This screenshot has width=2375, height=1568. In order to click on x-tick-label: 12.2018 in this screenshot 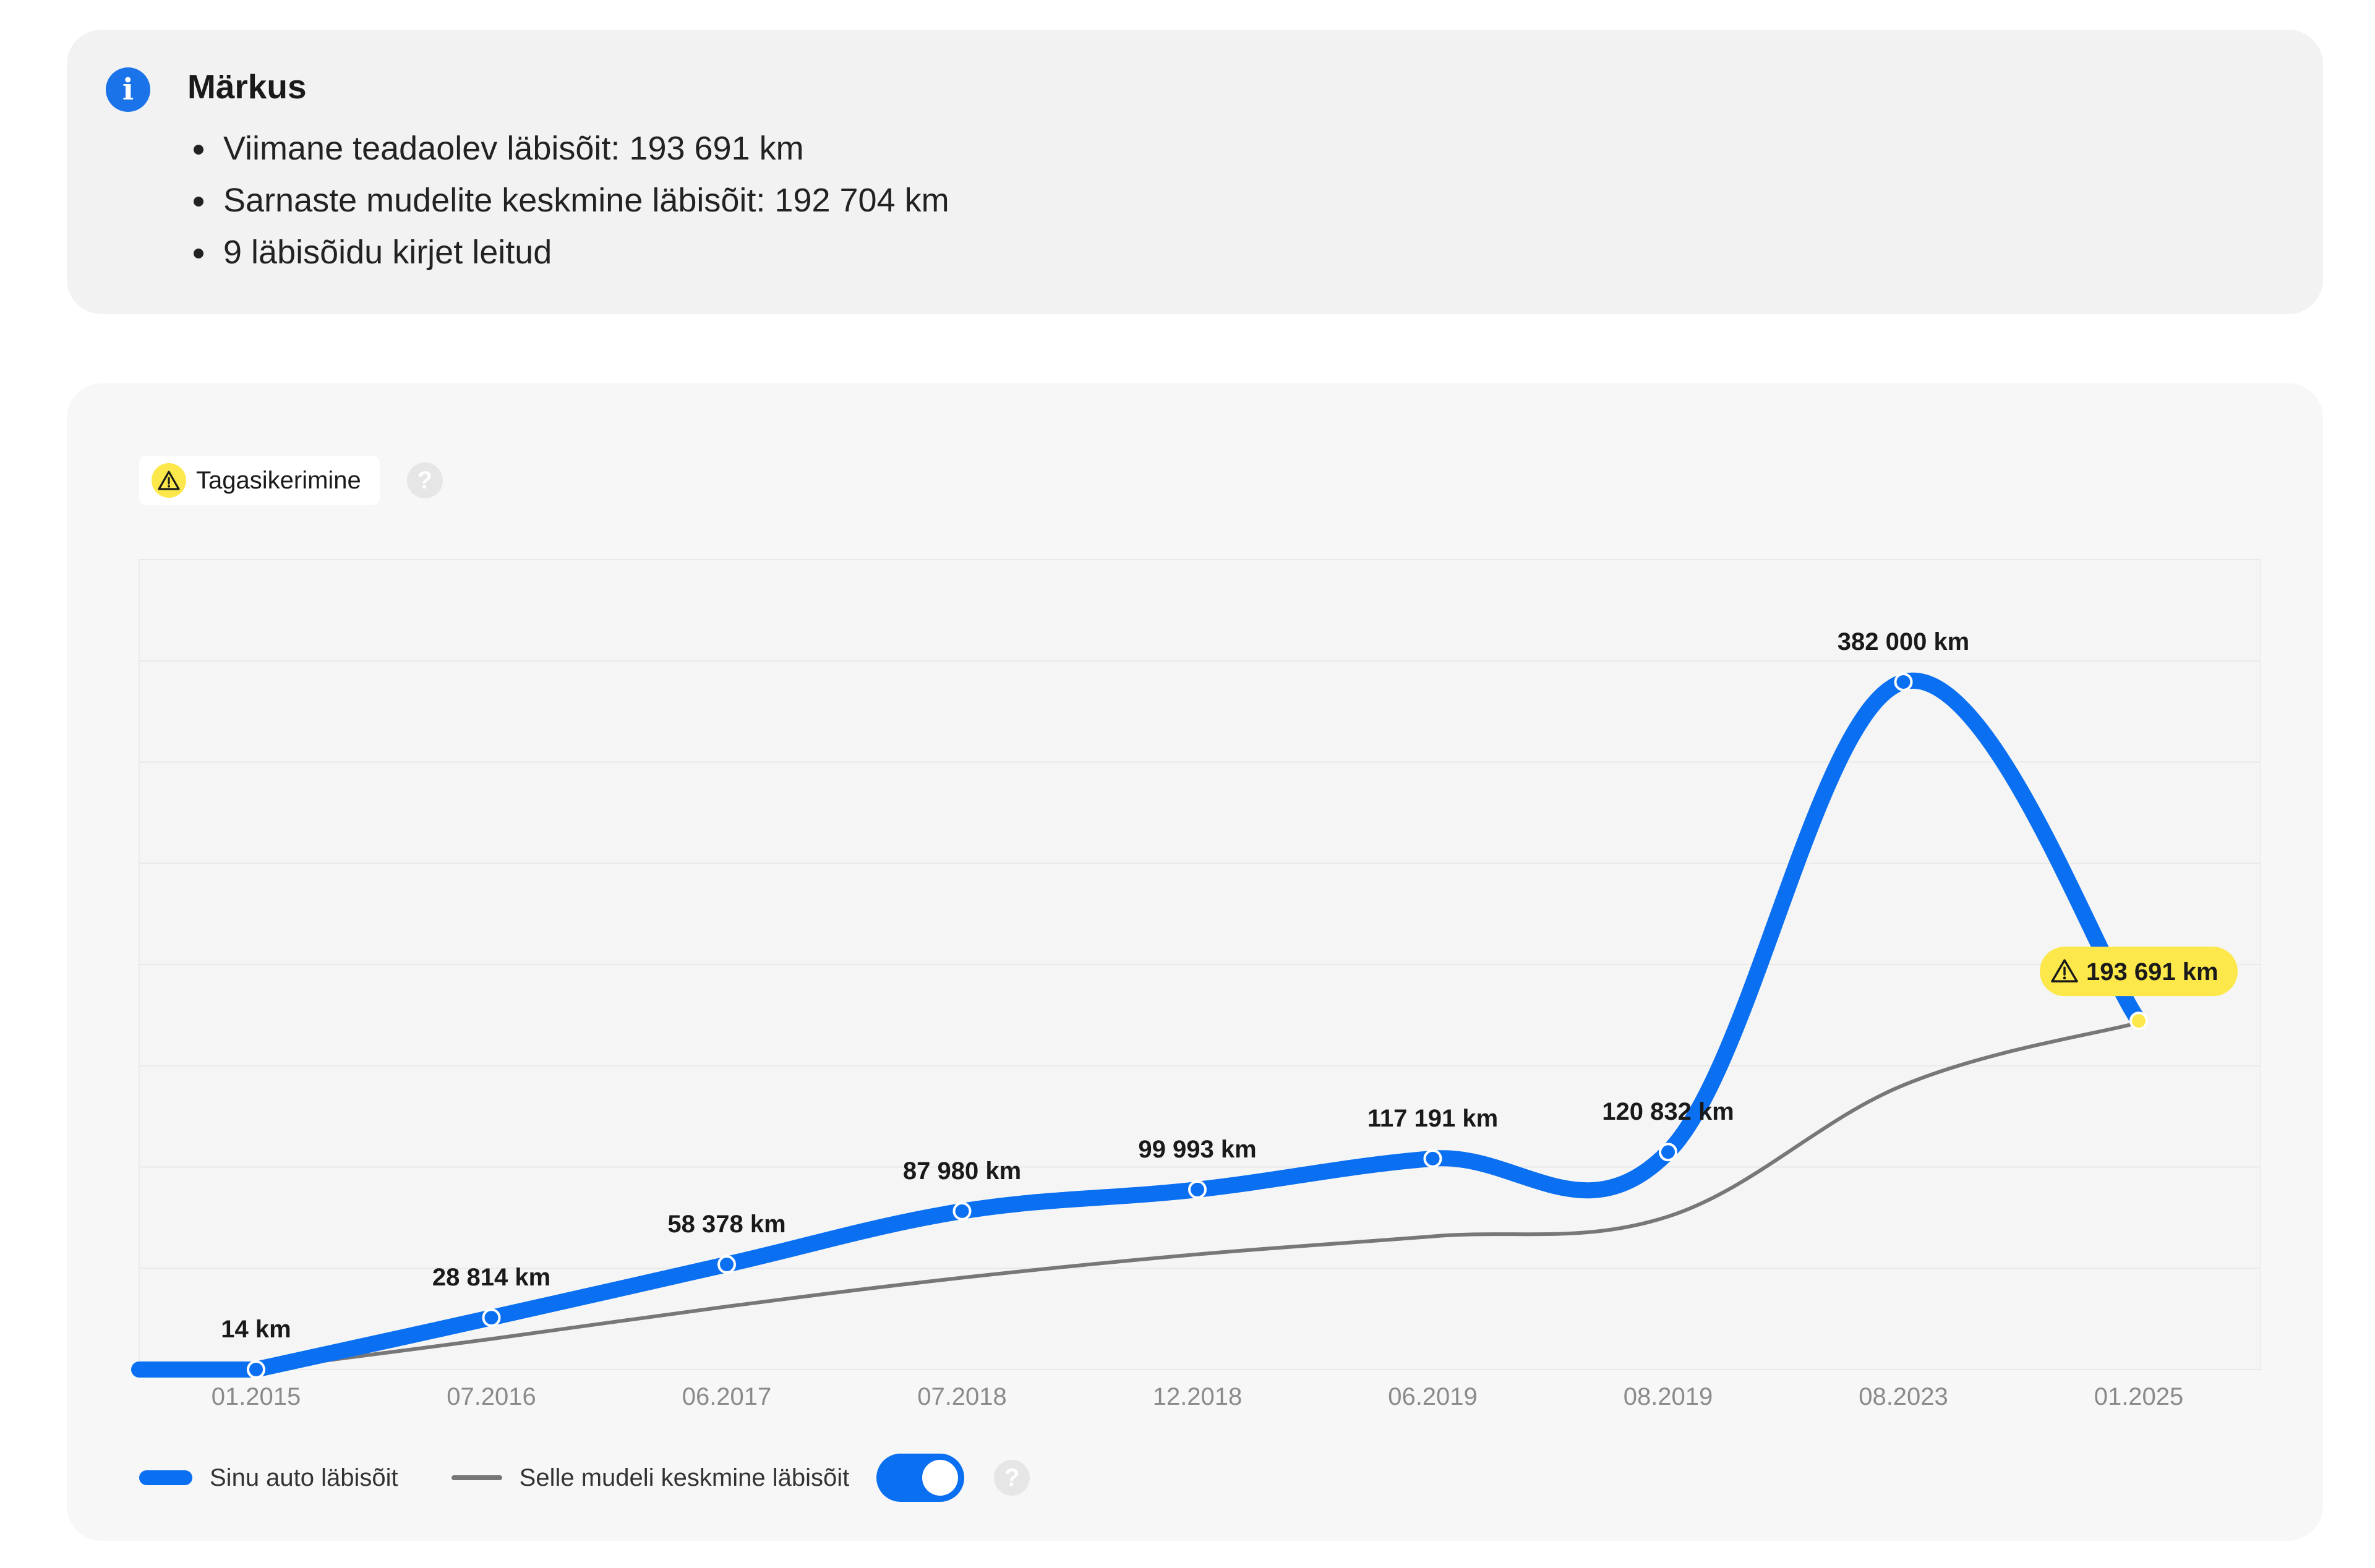, I will do `click(1198, 1396)`.